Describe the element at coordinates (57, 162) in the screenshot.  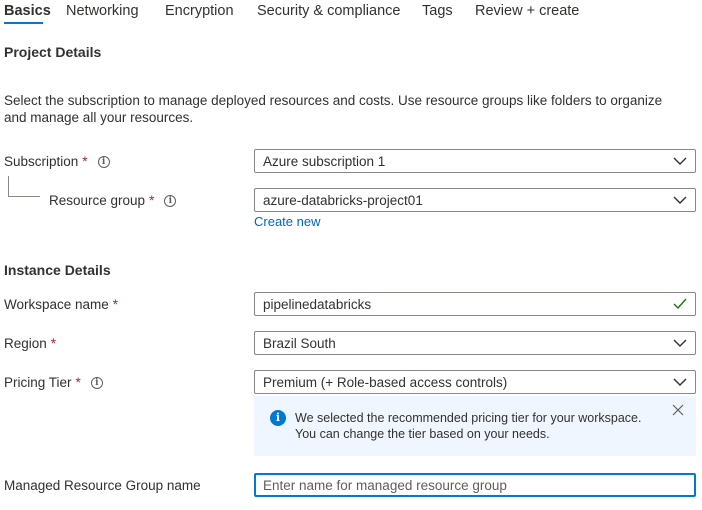
I see `subscription-label: Subscription * i` at that location.